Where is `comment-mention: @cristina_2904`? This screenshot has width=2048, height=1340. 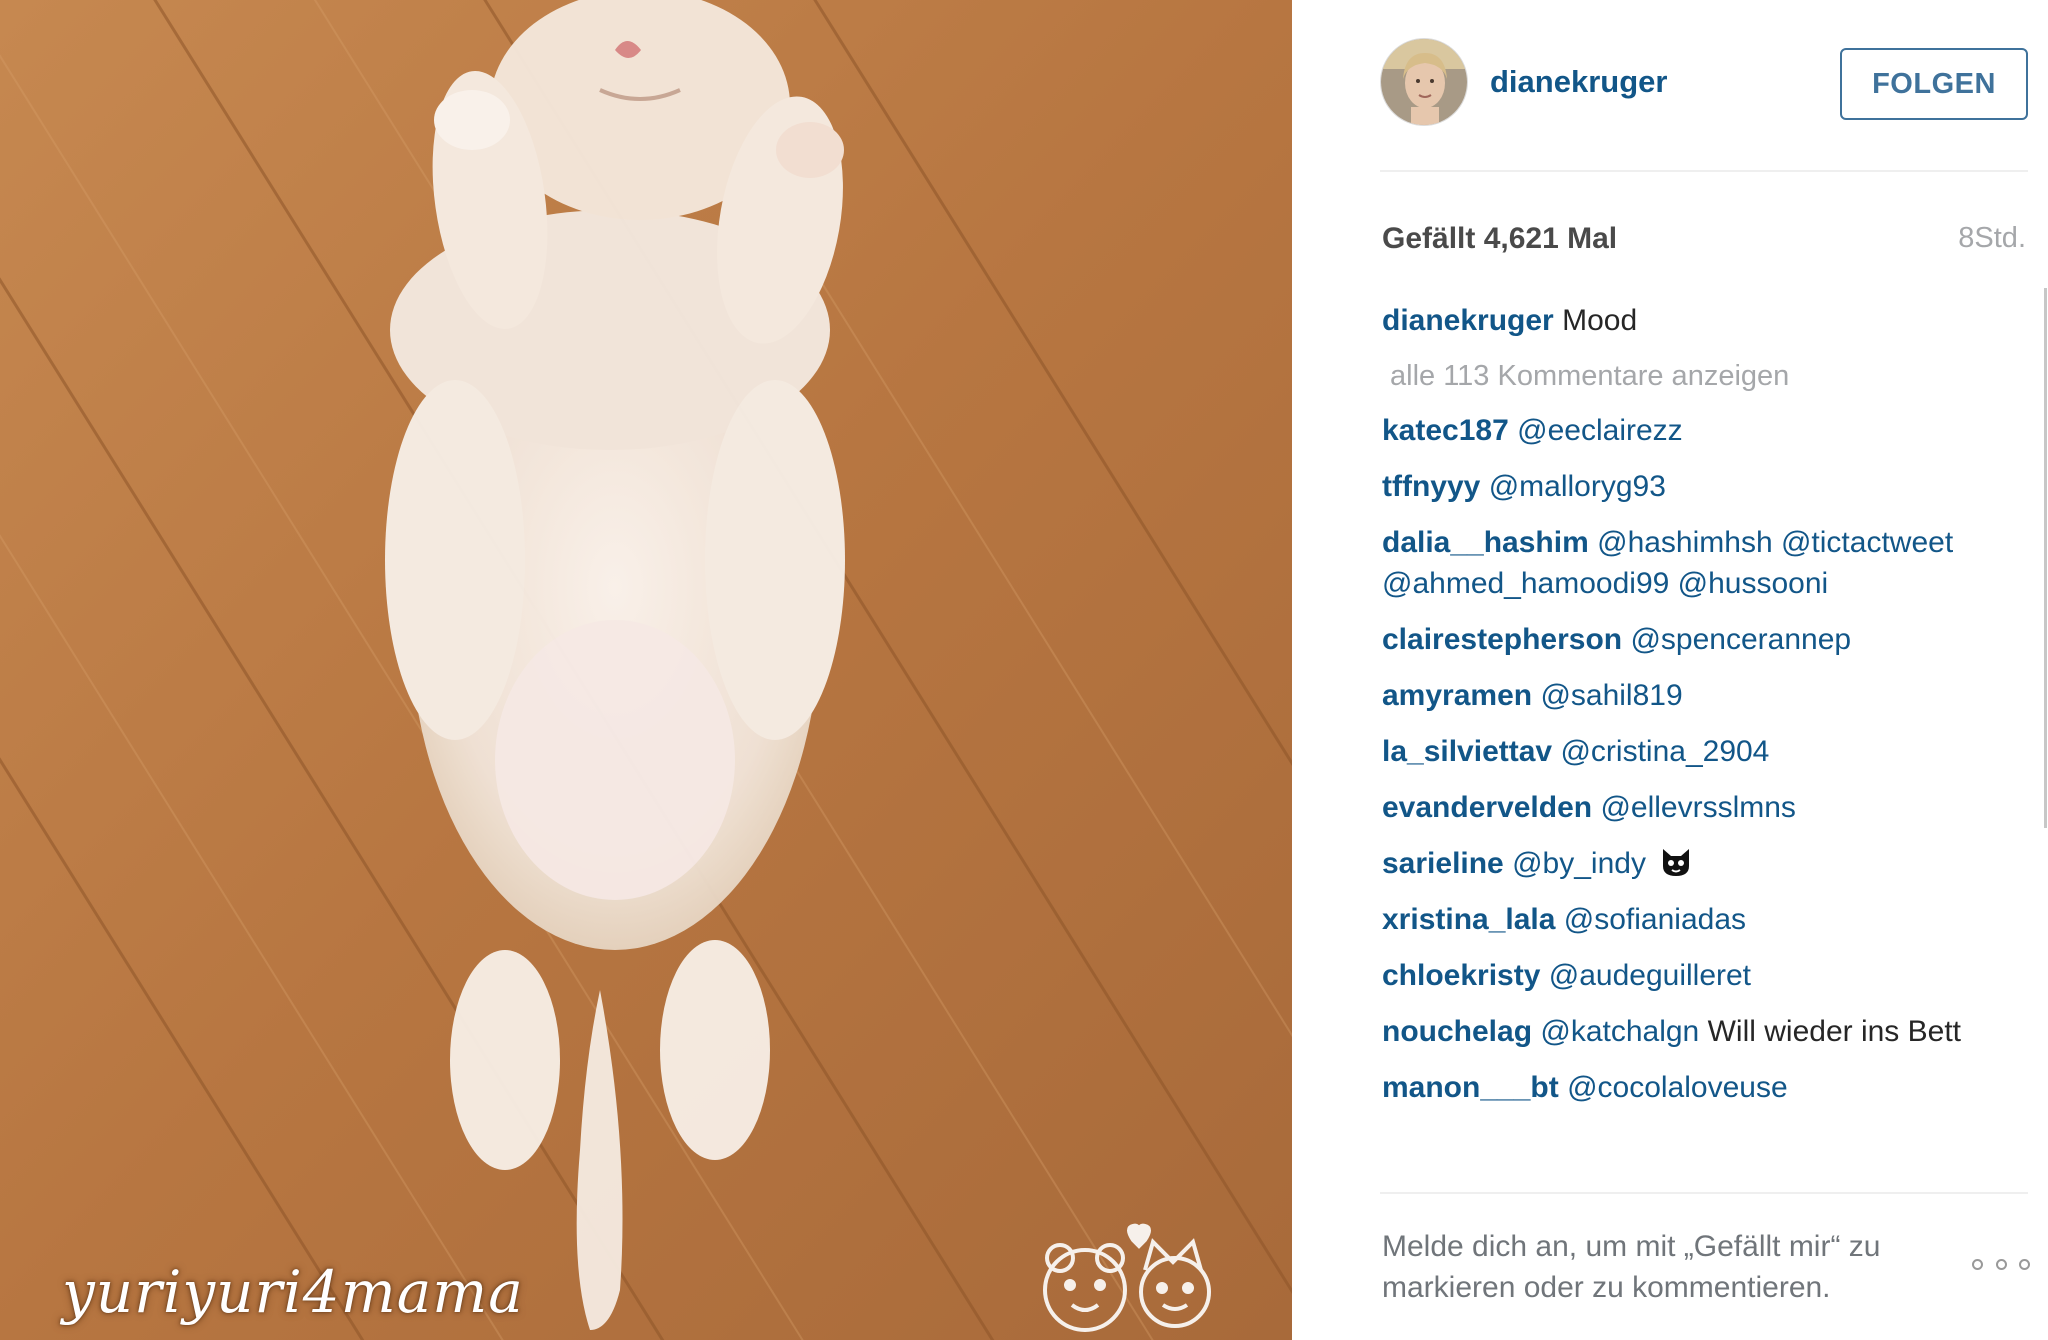 comment-mention: @cristina_2904 is located at coordinates (1664, 751).